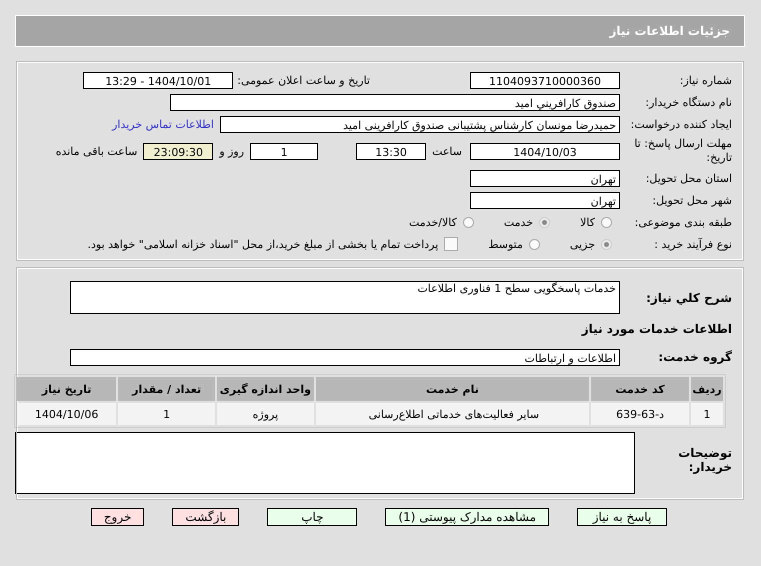 Image resolution: width=761 pixels, height=566 pixels. Describe the element at coordinates (622, 517) in the screenshot. I see `action-button: پاسخ به نیاز` at that location.